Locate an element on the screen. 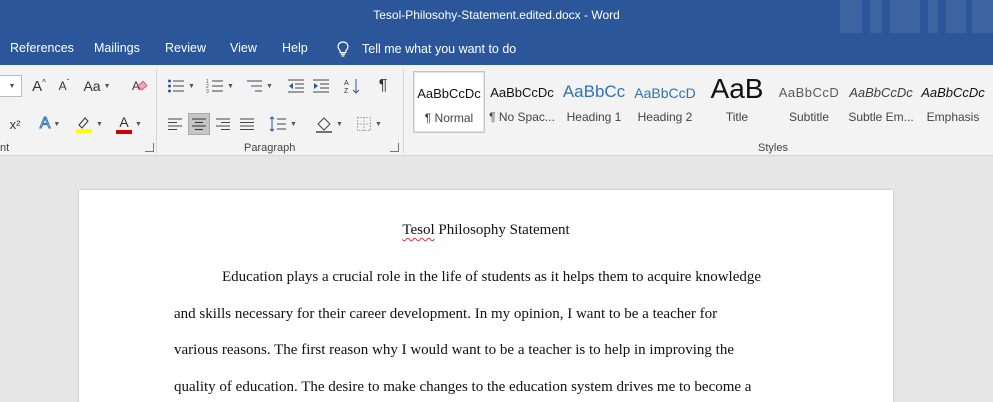 This screenshot has height=402, width=993. align-left-button is located at coordinates (175, 124).